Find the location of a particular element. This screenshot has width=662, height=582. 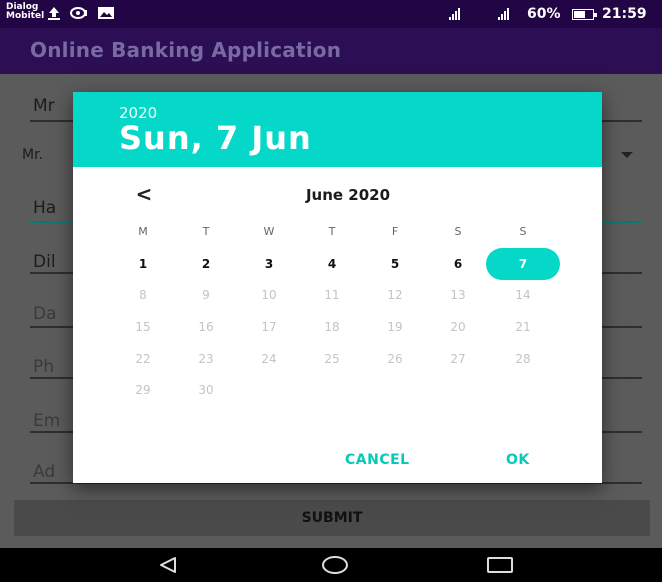

date-field-hint: Da is located at coordinates (45, 314).